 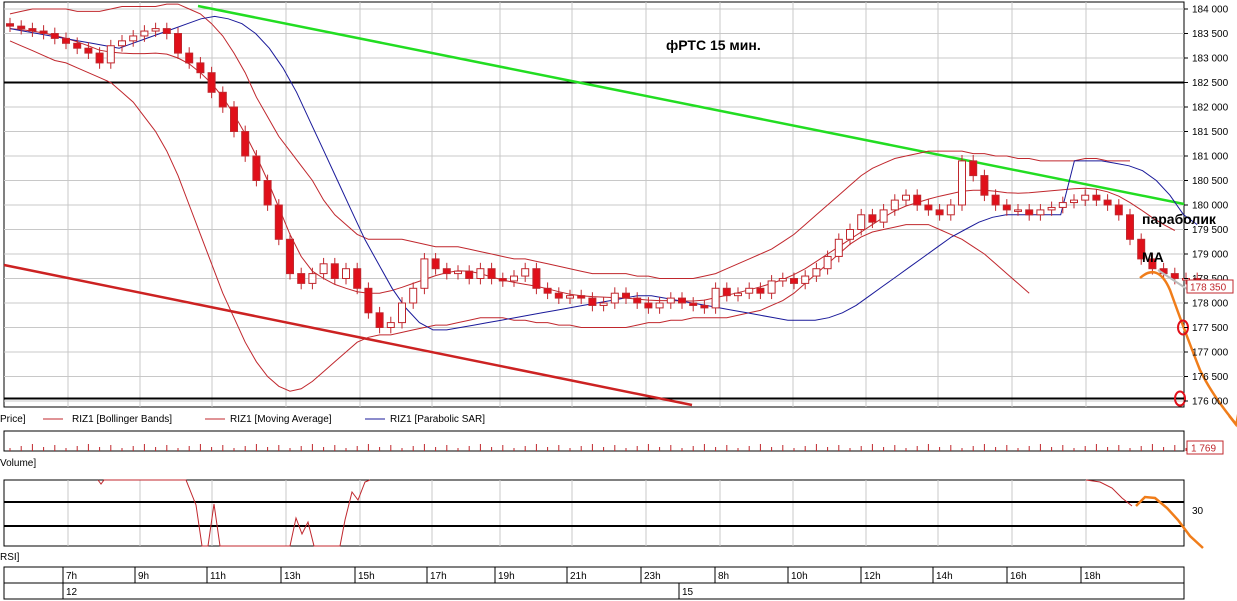 I want to click on x-tick-label: 13h, so click(x=292, y=576).